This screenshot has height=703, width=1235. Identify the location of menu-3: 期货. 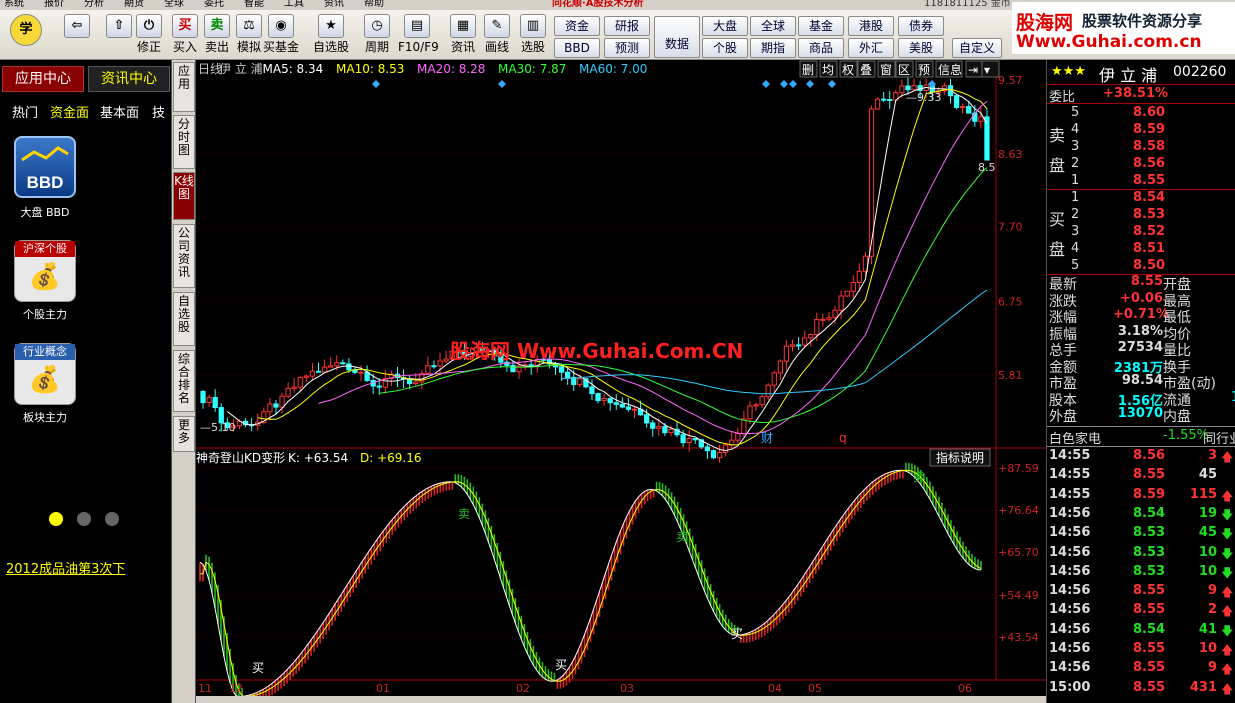
(132, 4).